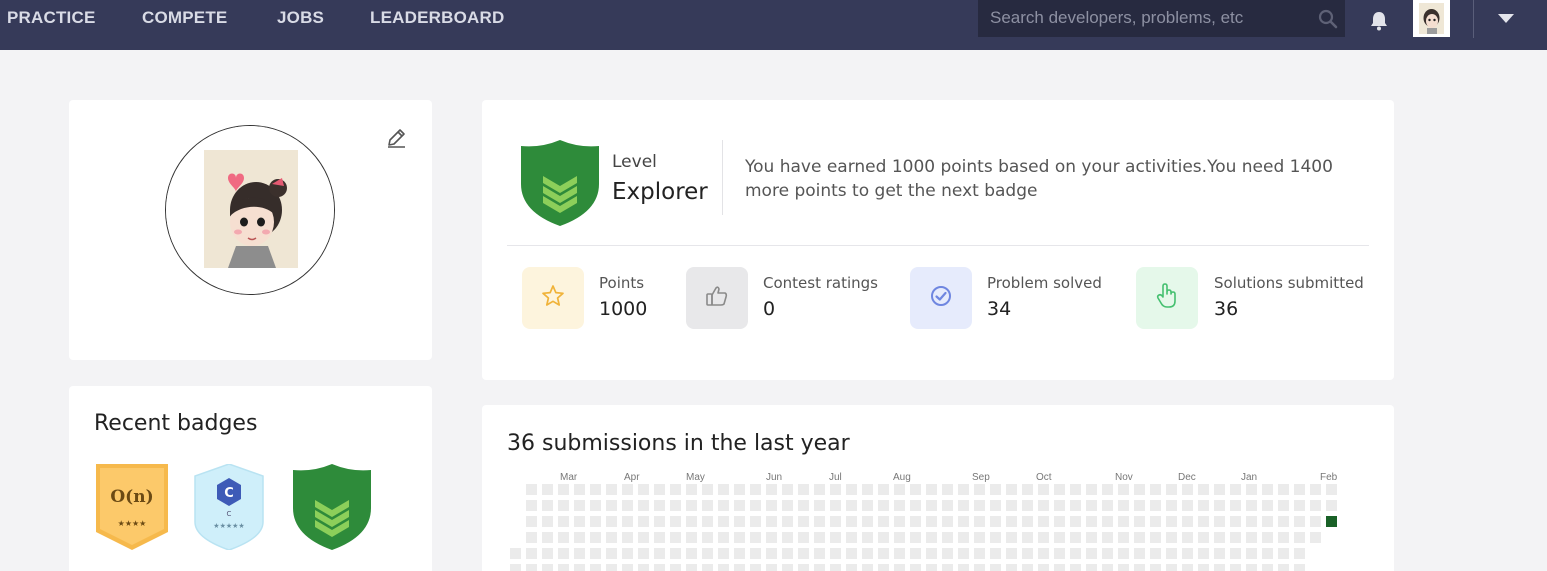  I want to click on nav-jobs: JOBS, so click(300, 18).